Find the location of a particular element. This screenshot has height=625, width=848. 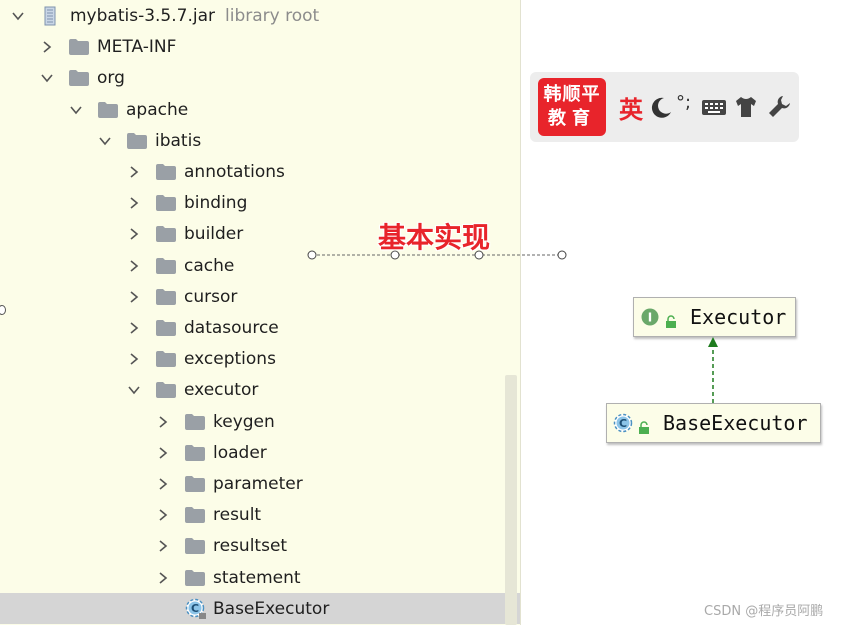

shirt-icon is located at coordinates (746, 107).